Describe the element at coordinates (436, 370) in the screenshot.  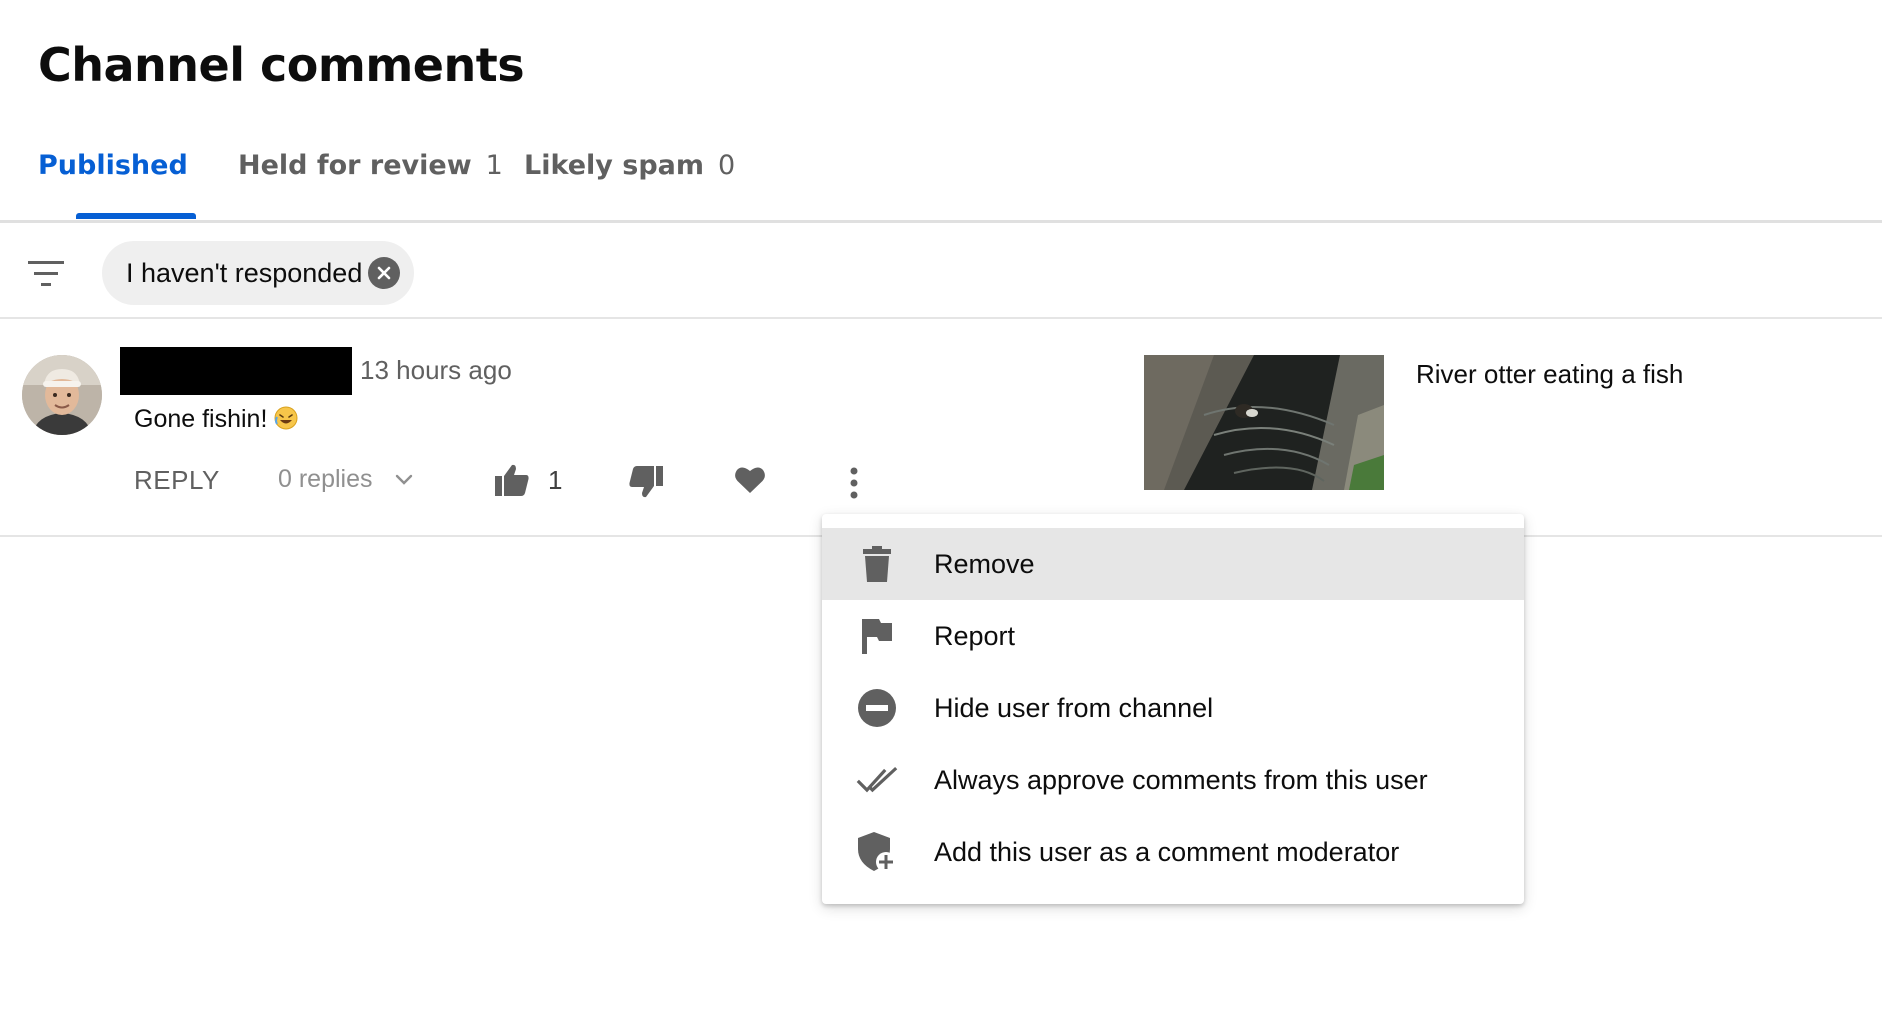
I see `comment-timestamp: 13 hours ago` at that location.